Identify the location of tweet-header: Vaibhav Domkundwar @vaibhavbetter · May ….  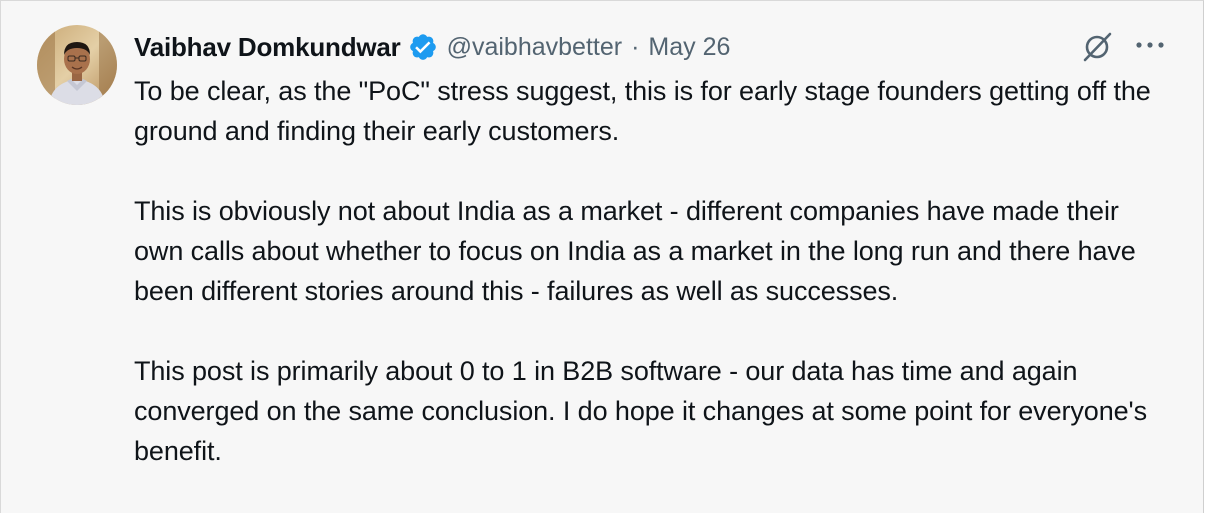
(432, 47).